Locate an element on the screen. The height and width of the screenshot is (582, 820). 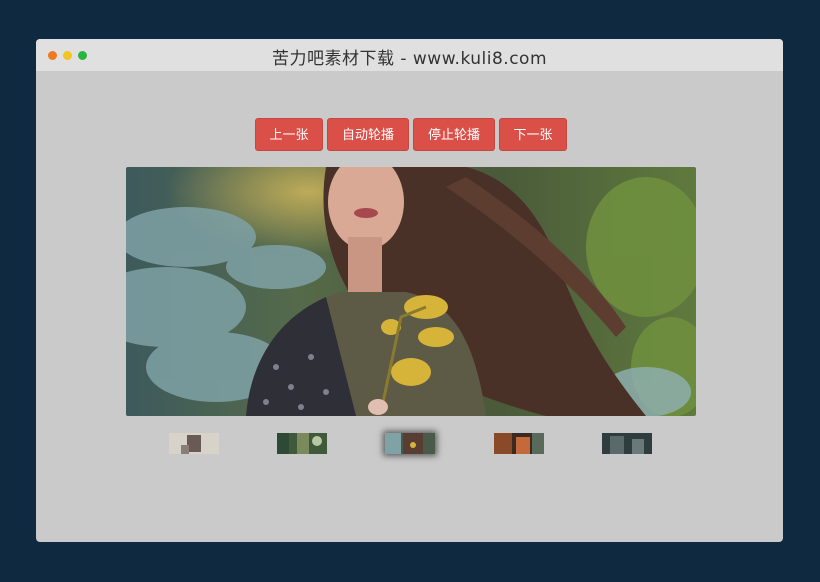
title-bar: 苦力吧素材下载 - www.kuli8.com is located at coordinates (409, 55).